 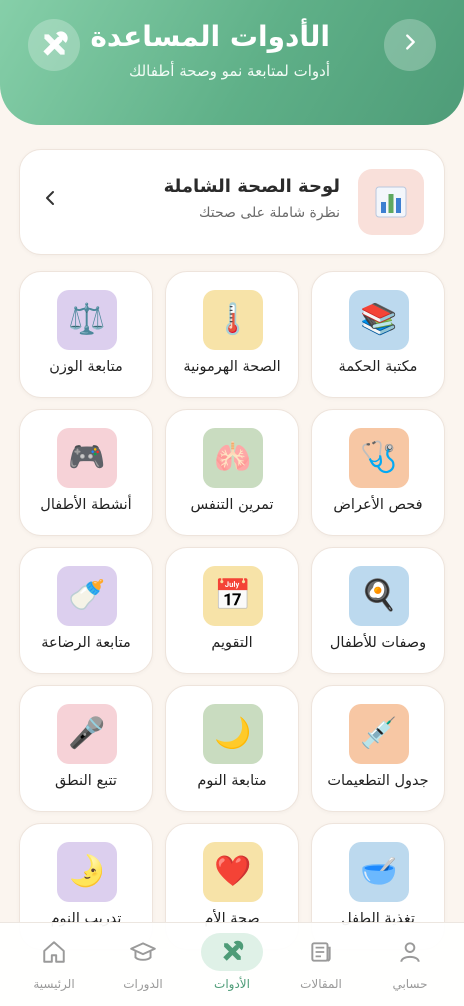 I want to click on tool-tile: 📚 مكتبة الحكمة, so click(x=378, y=334).